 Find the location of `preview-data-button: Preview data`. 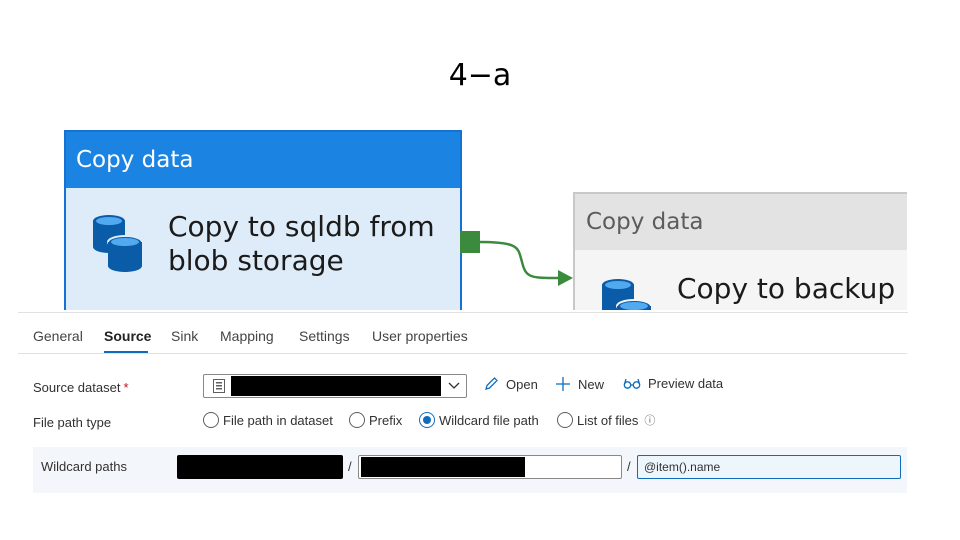

preview-data-button: Preview data is located at coordinates (673, 383).